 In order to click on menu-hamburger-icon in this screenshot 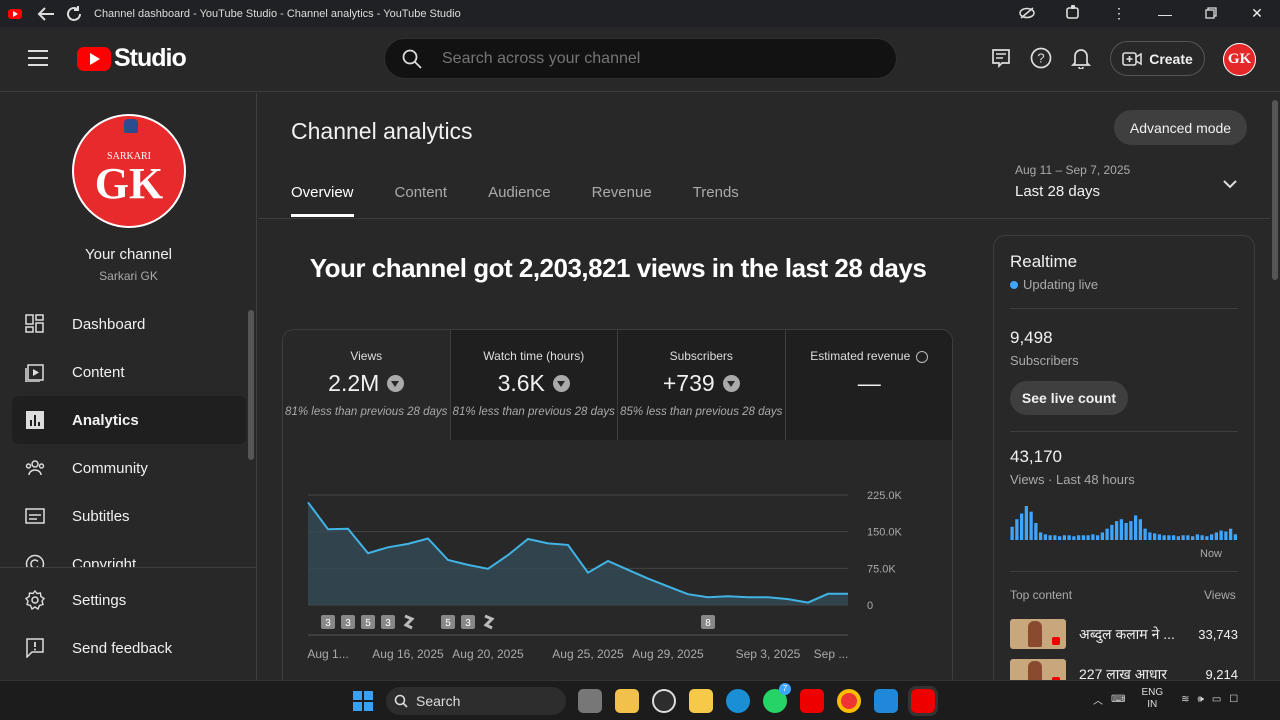, I will do `click(38, 58)`.